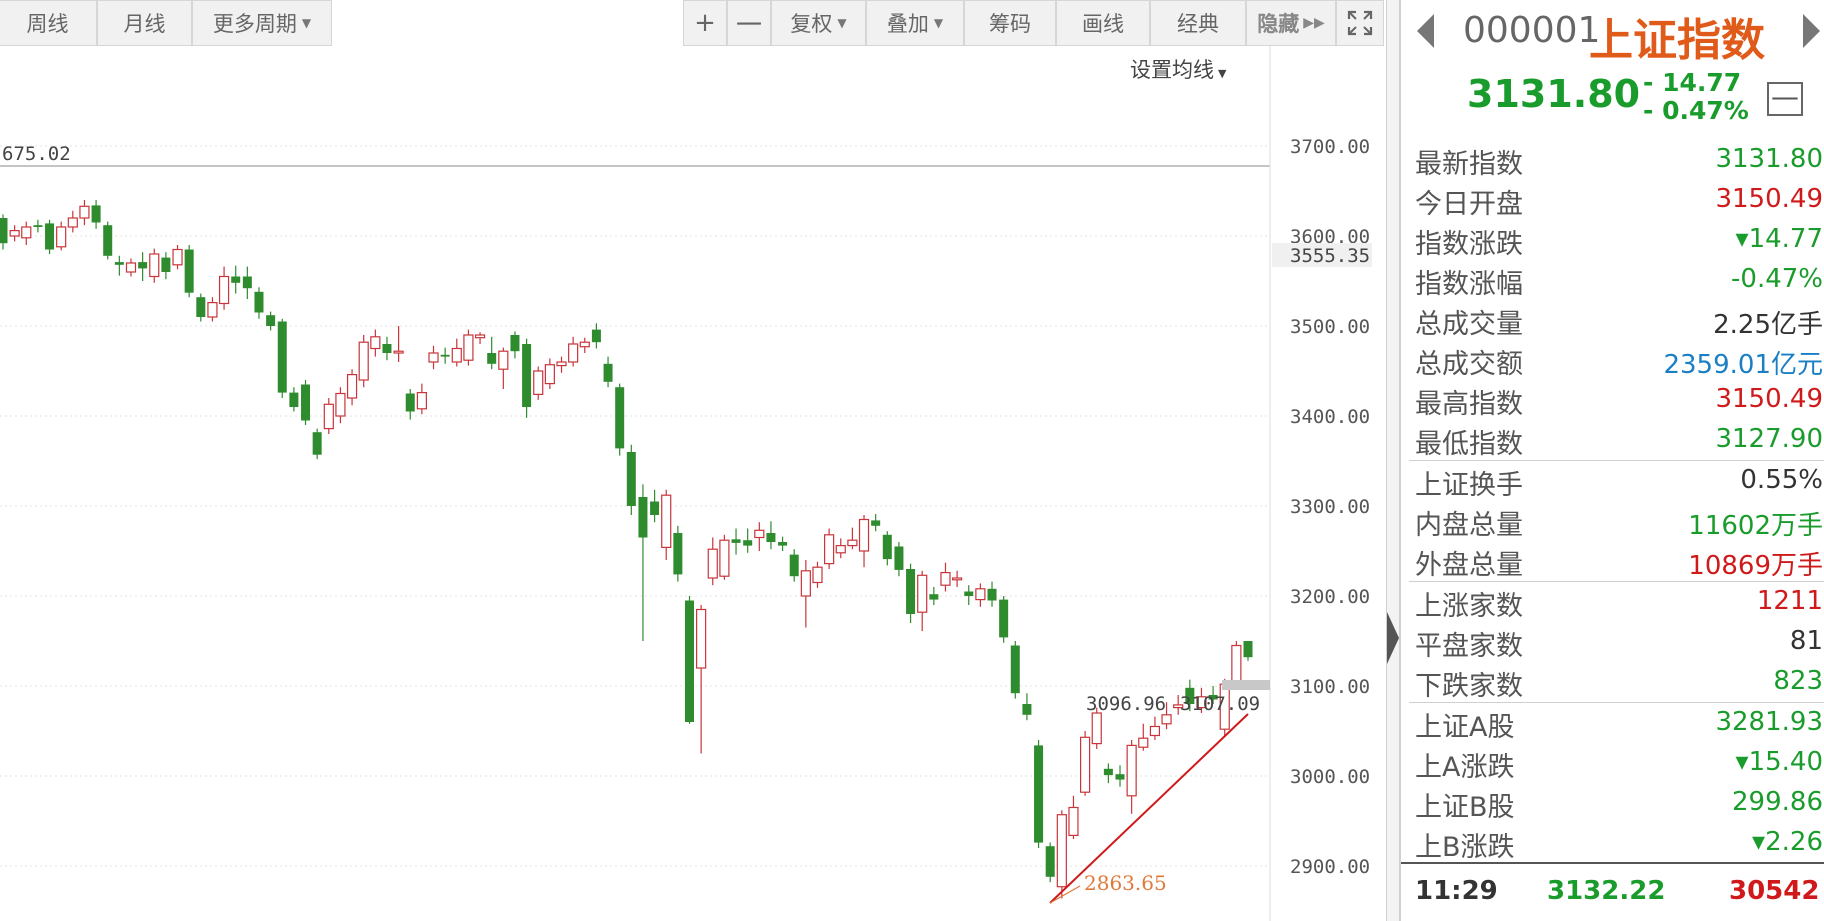  Describe the element at coordinates (1806, 641) in the screenshot. I see `quote-value: 81` at that location.